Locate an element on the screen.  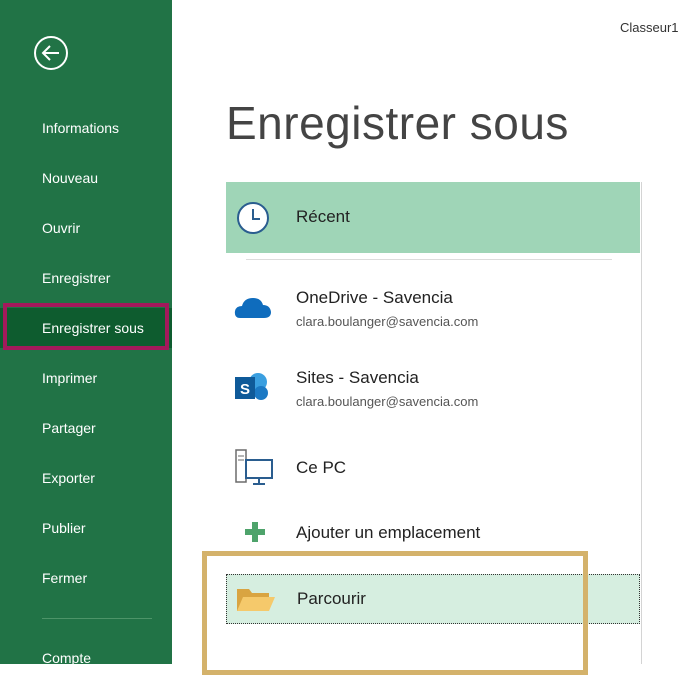
back-arrow-circle-icon is located at coordinates (51, 53).